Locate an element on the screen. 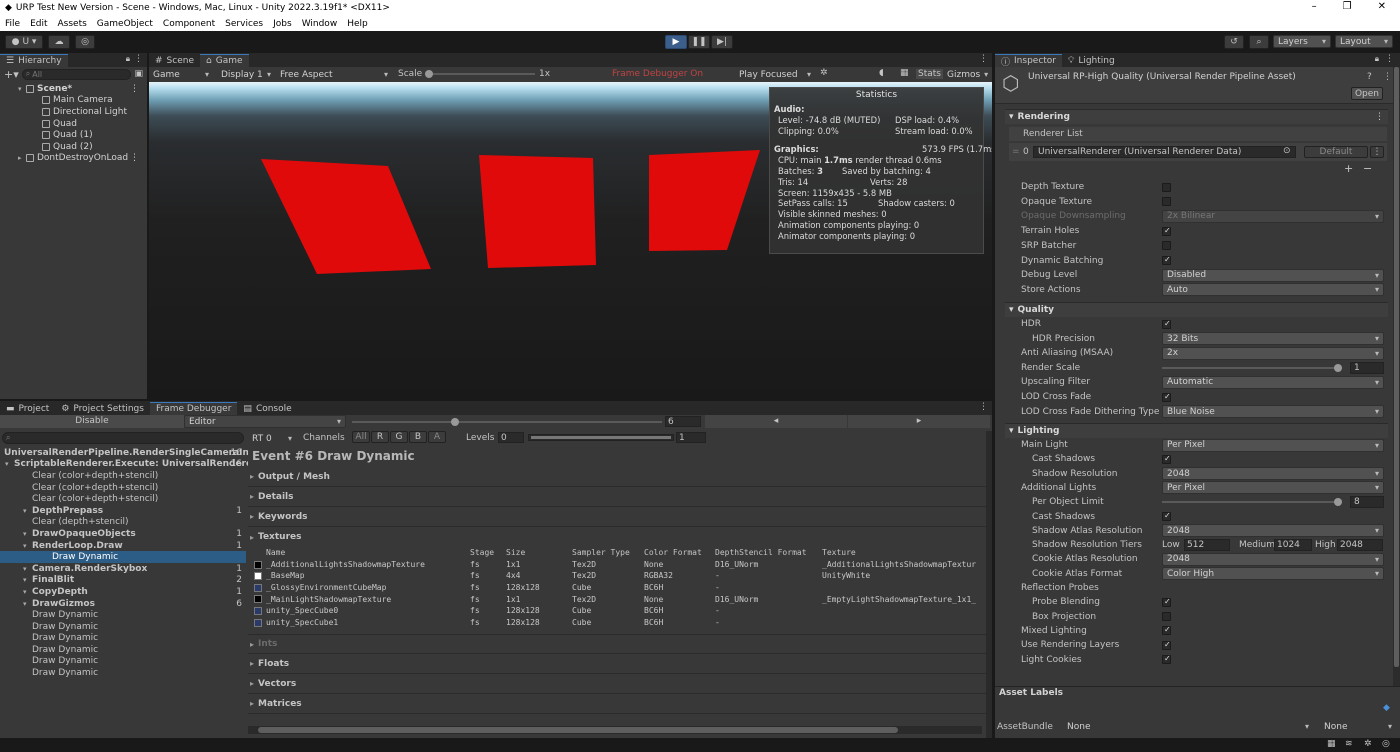  fold-matrices: Matrices is located at coordinates (617, 704).